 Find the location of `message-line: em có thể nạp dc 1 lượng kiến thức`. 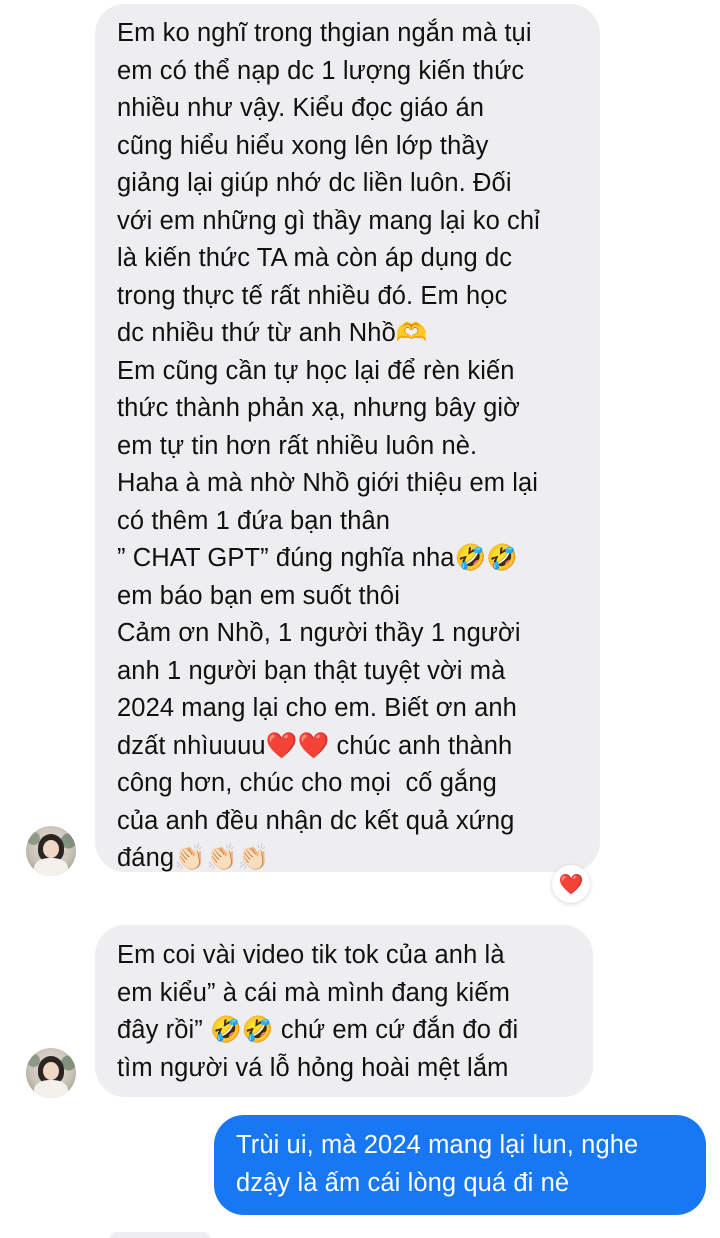

message-line: em có thể nạp dc 1 lượng kiến thức is located at coordinates (321, 70).